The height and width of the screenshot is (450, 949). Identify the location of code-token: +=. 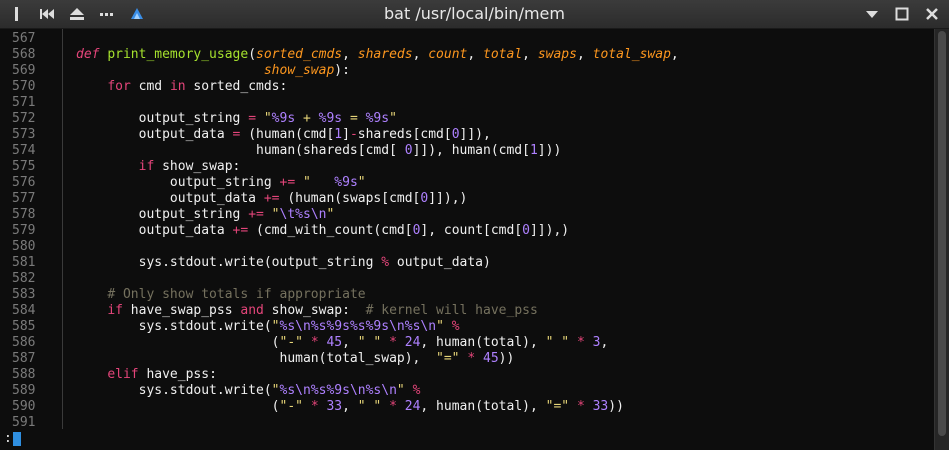
(240, 230).